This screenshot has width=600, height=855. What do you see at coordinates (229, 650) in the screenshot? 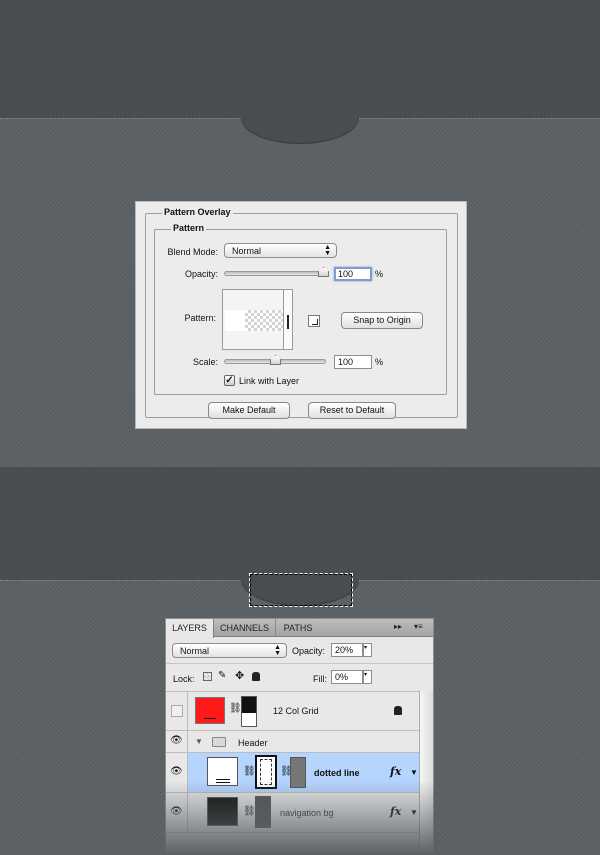
I see `layer-blend-mode-select: Normal ▲ ▼` at bounding box center [229, 650].